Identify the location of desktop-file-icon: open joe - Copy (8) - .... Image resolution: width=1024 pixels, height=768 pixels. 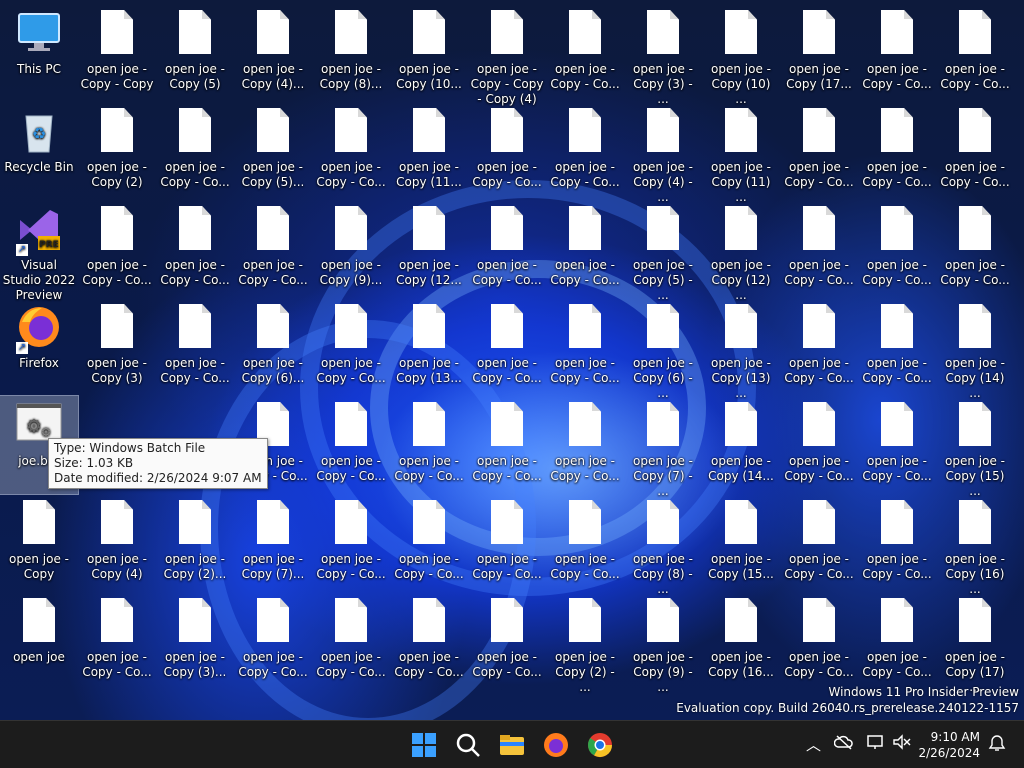
(663, 545).